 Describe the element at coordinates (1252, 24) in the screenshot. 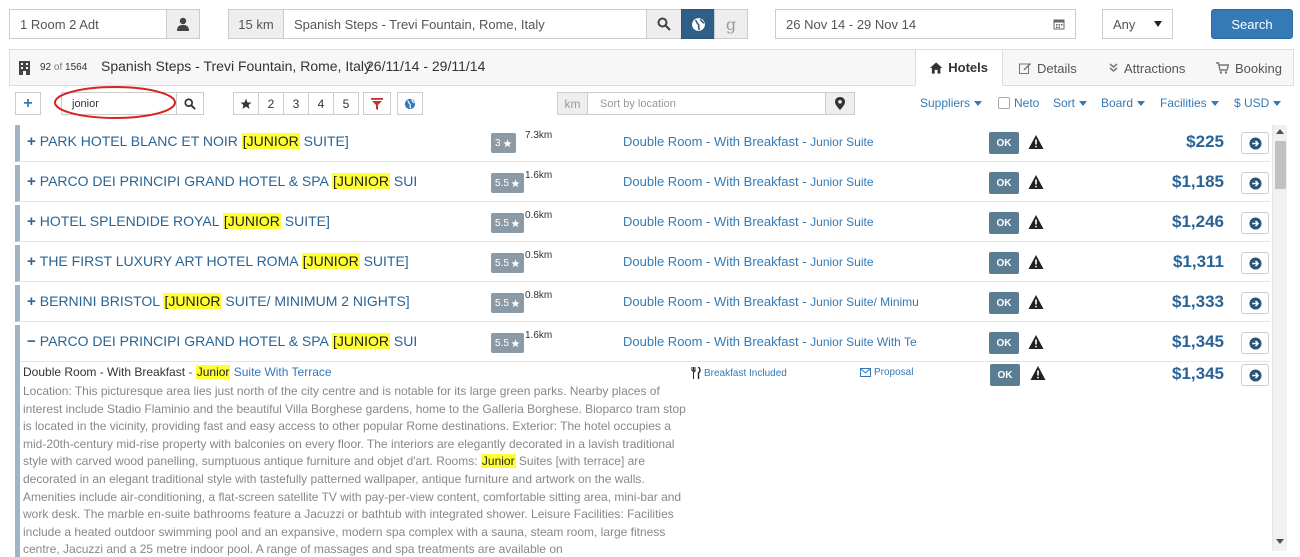

I see `search-button: Search` at that location.